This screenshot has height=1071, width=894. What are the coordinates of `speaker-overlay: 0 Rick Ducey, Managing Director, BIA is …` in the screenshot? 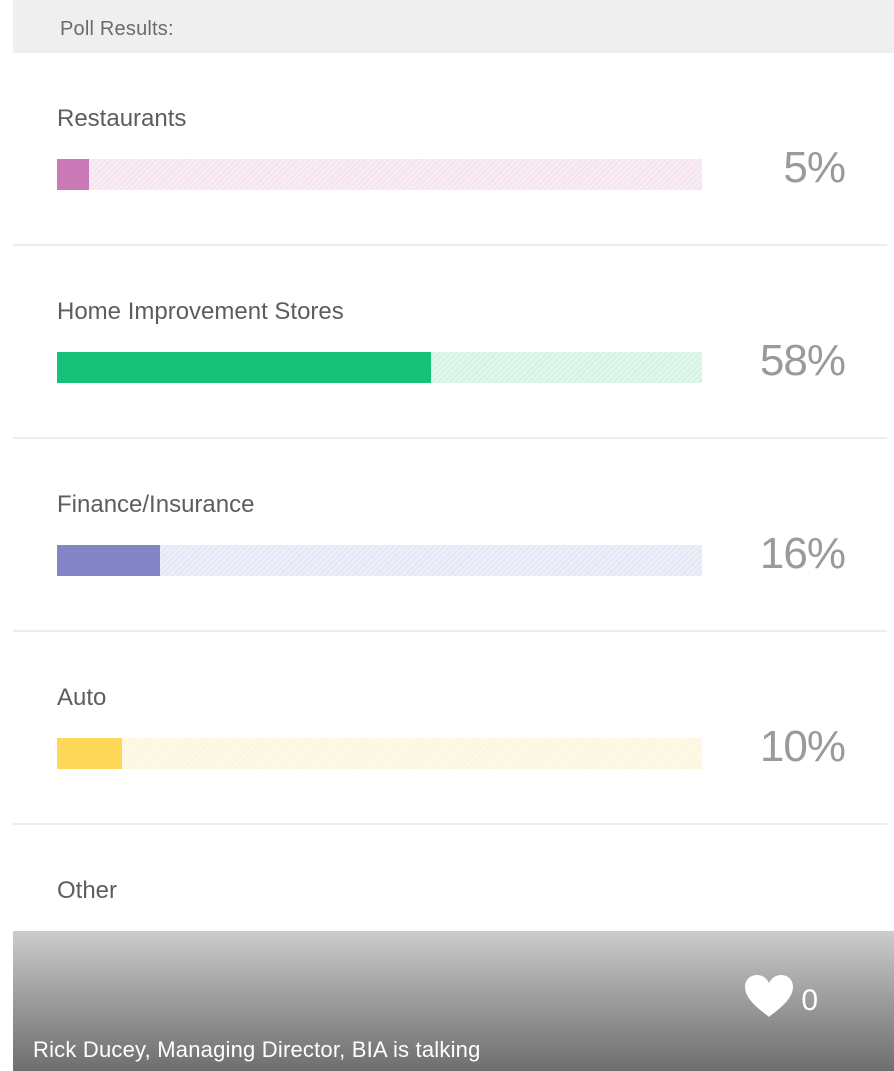 It's located at (453, 1001).